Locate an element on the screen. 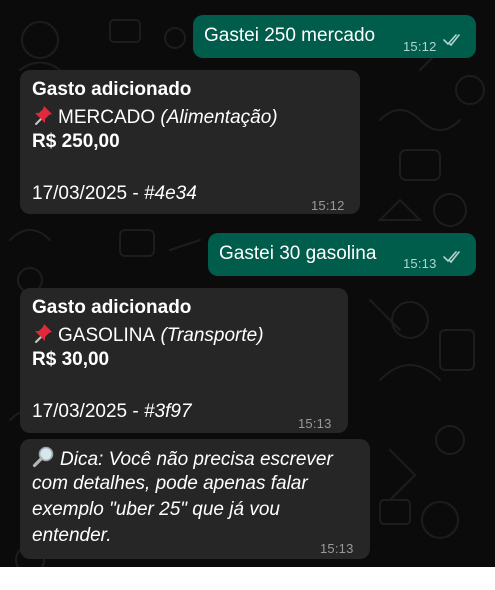 The image size is (495, 590). expense-id: #3f97 is located at coordinates (167, 411).